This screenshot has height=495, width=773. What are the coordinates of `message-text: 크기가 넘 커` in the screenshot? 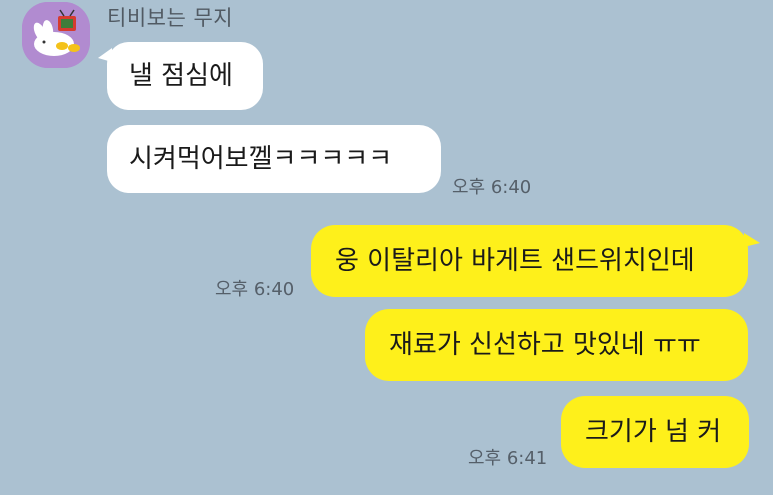 It's located at (653, 432).